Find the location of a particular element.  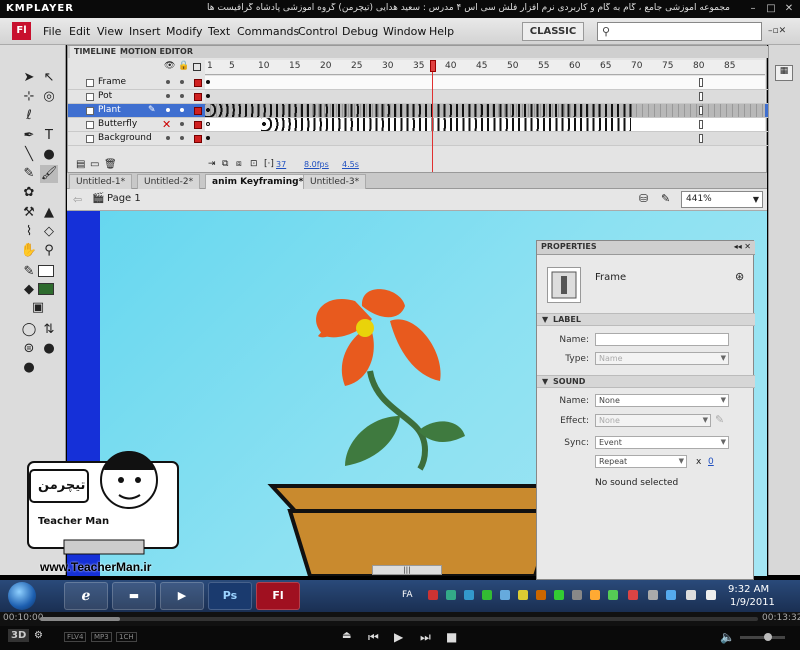

layer-row: Pot is located at coordinates (418, 97).